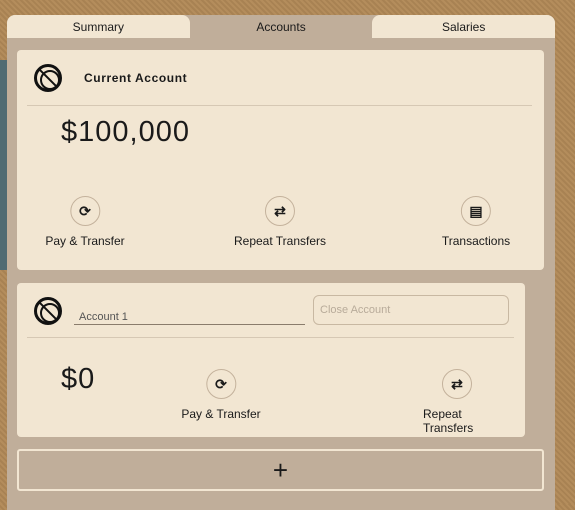  What do you see at coordinates (464, 26) in the screenshot?
I see `tab-salaries: Salaries` at bounding box center [464, 26].